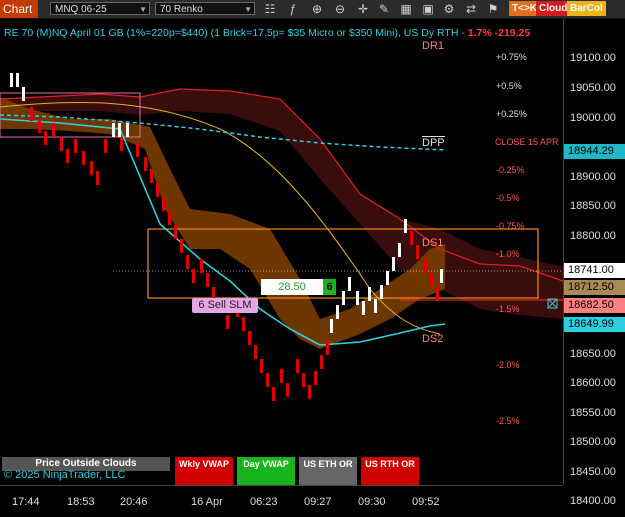 This screenshot has width=625, height=517. I want to click on y-tick: 18650.00, so click(593, 354).